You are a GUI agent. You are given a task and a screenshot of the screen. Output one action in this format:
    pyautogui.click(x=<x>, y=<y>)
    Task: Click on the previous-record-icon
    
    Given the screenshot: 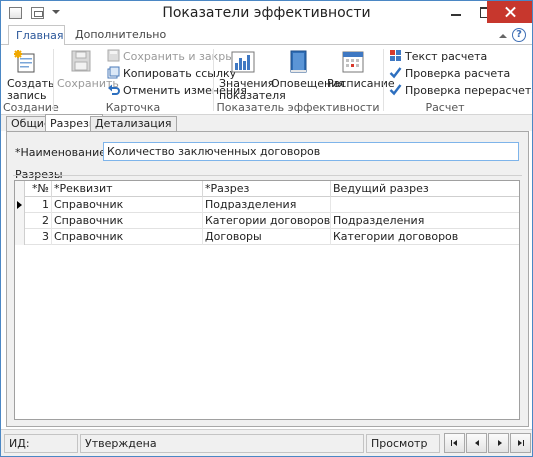 What is the action you would take?
    pyautogui.click(x=477, y=443)
    